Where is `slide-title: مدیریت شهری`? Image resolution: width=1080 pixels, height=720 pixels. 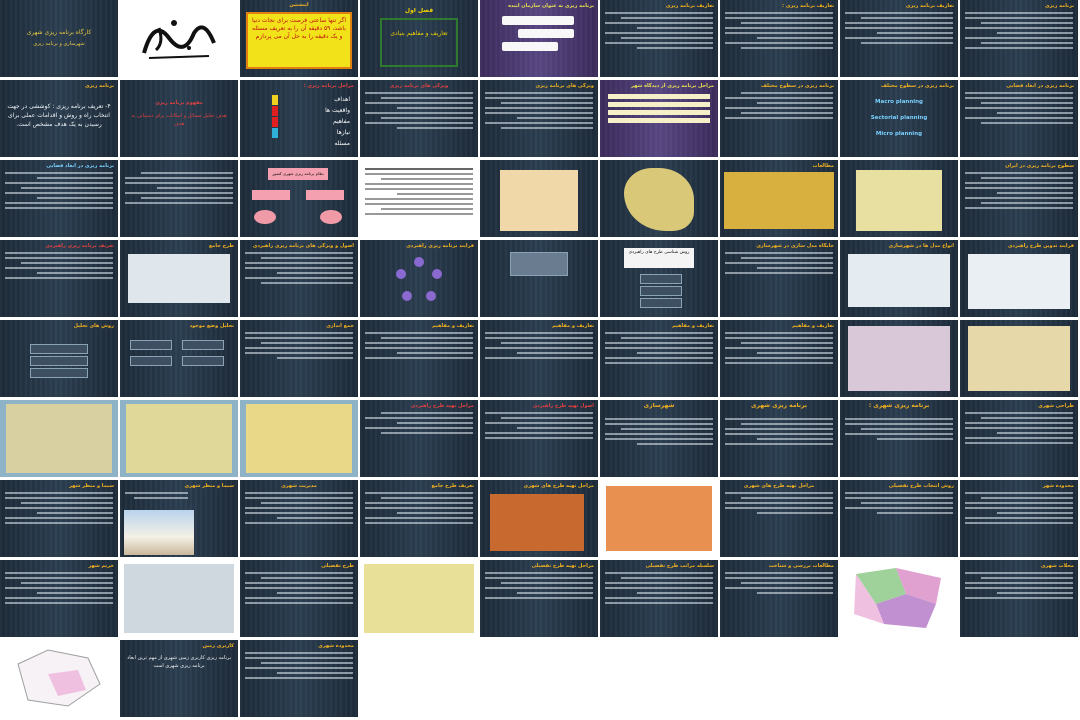 slide-title: مدیریت شهری is located at coordinates (299, 486).